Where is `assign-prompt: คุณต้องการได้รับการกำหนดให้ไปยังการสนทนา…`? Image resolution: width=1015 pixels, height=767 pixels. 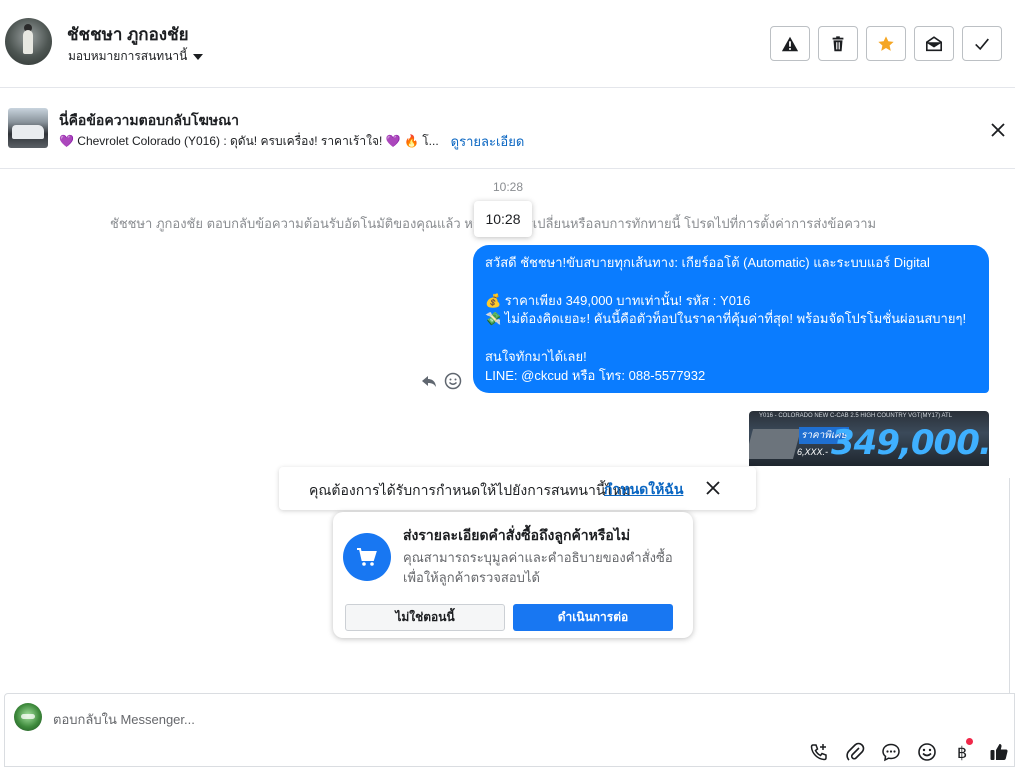
assign-prompt: คุณต้องการได้รับการกำหนดให้ไปยังการสนทนา… is located at coordinates (517, 488).